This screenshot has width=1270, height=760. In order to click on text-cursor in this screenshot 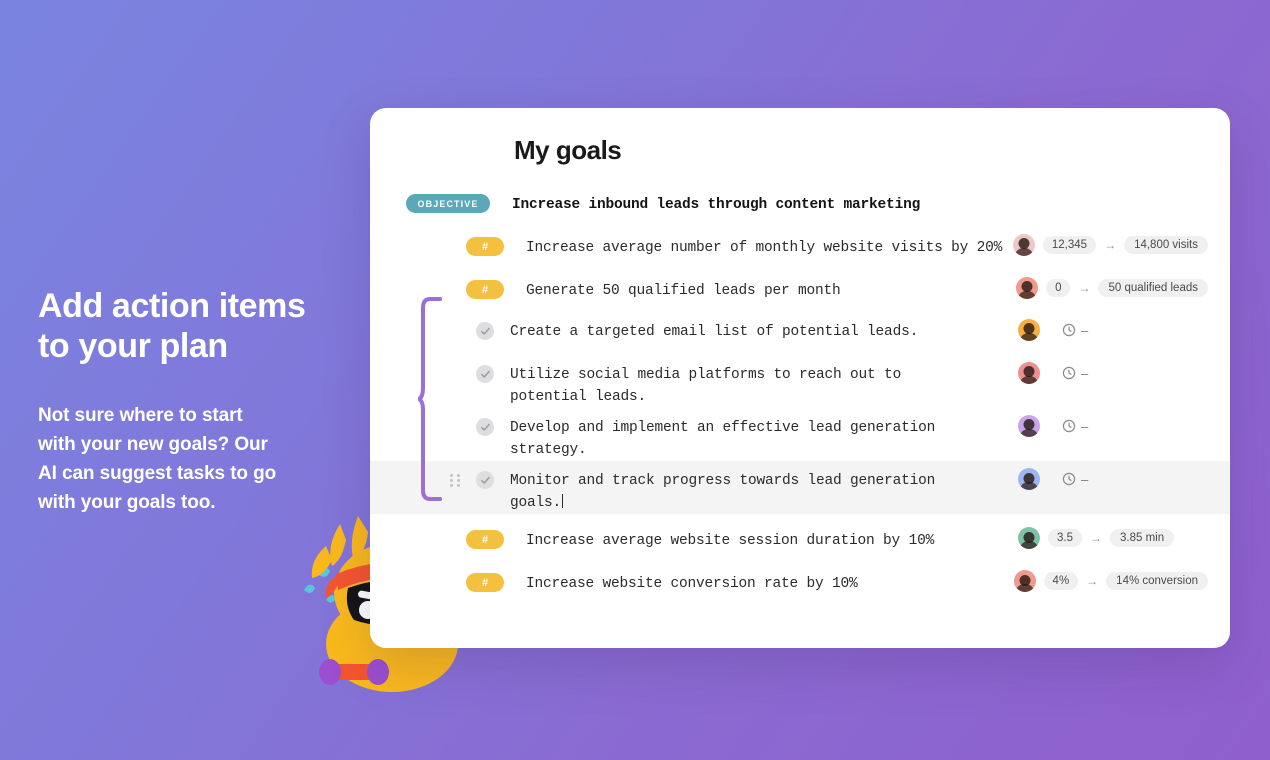, I will do `click(563, 501)`.